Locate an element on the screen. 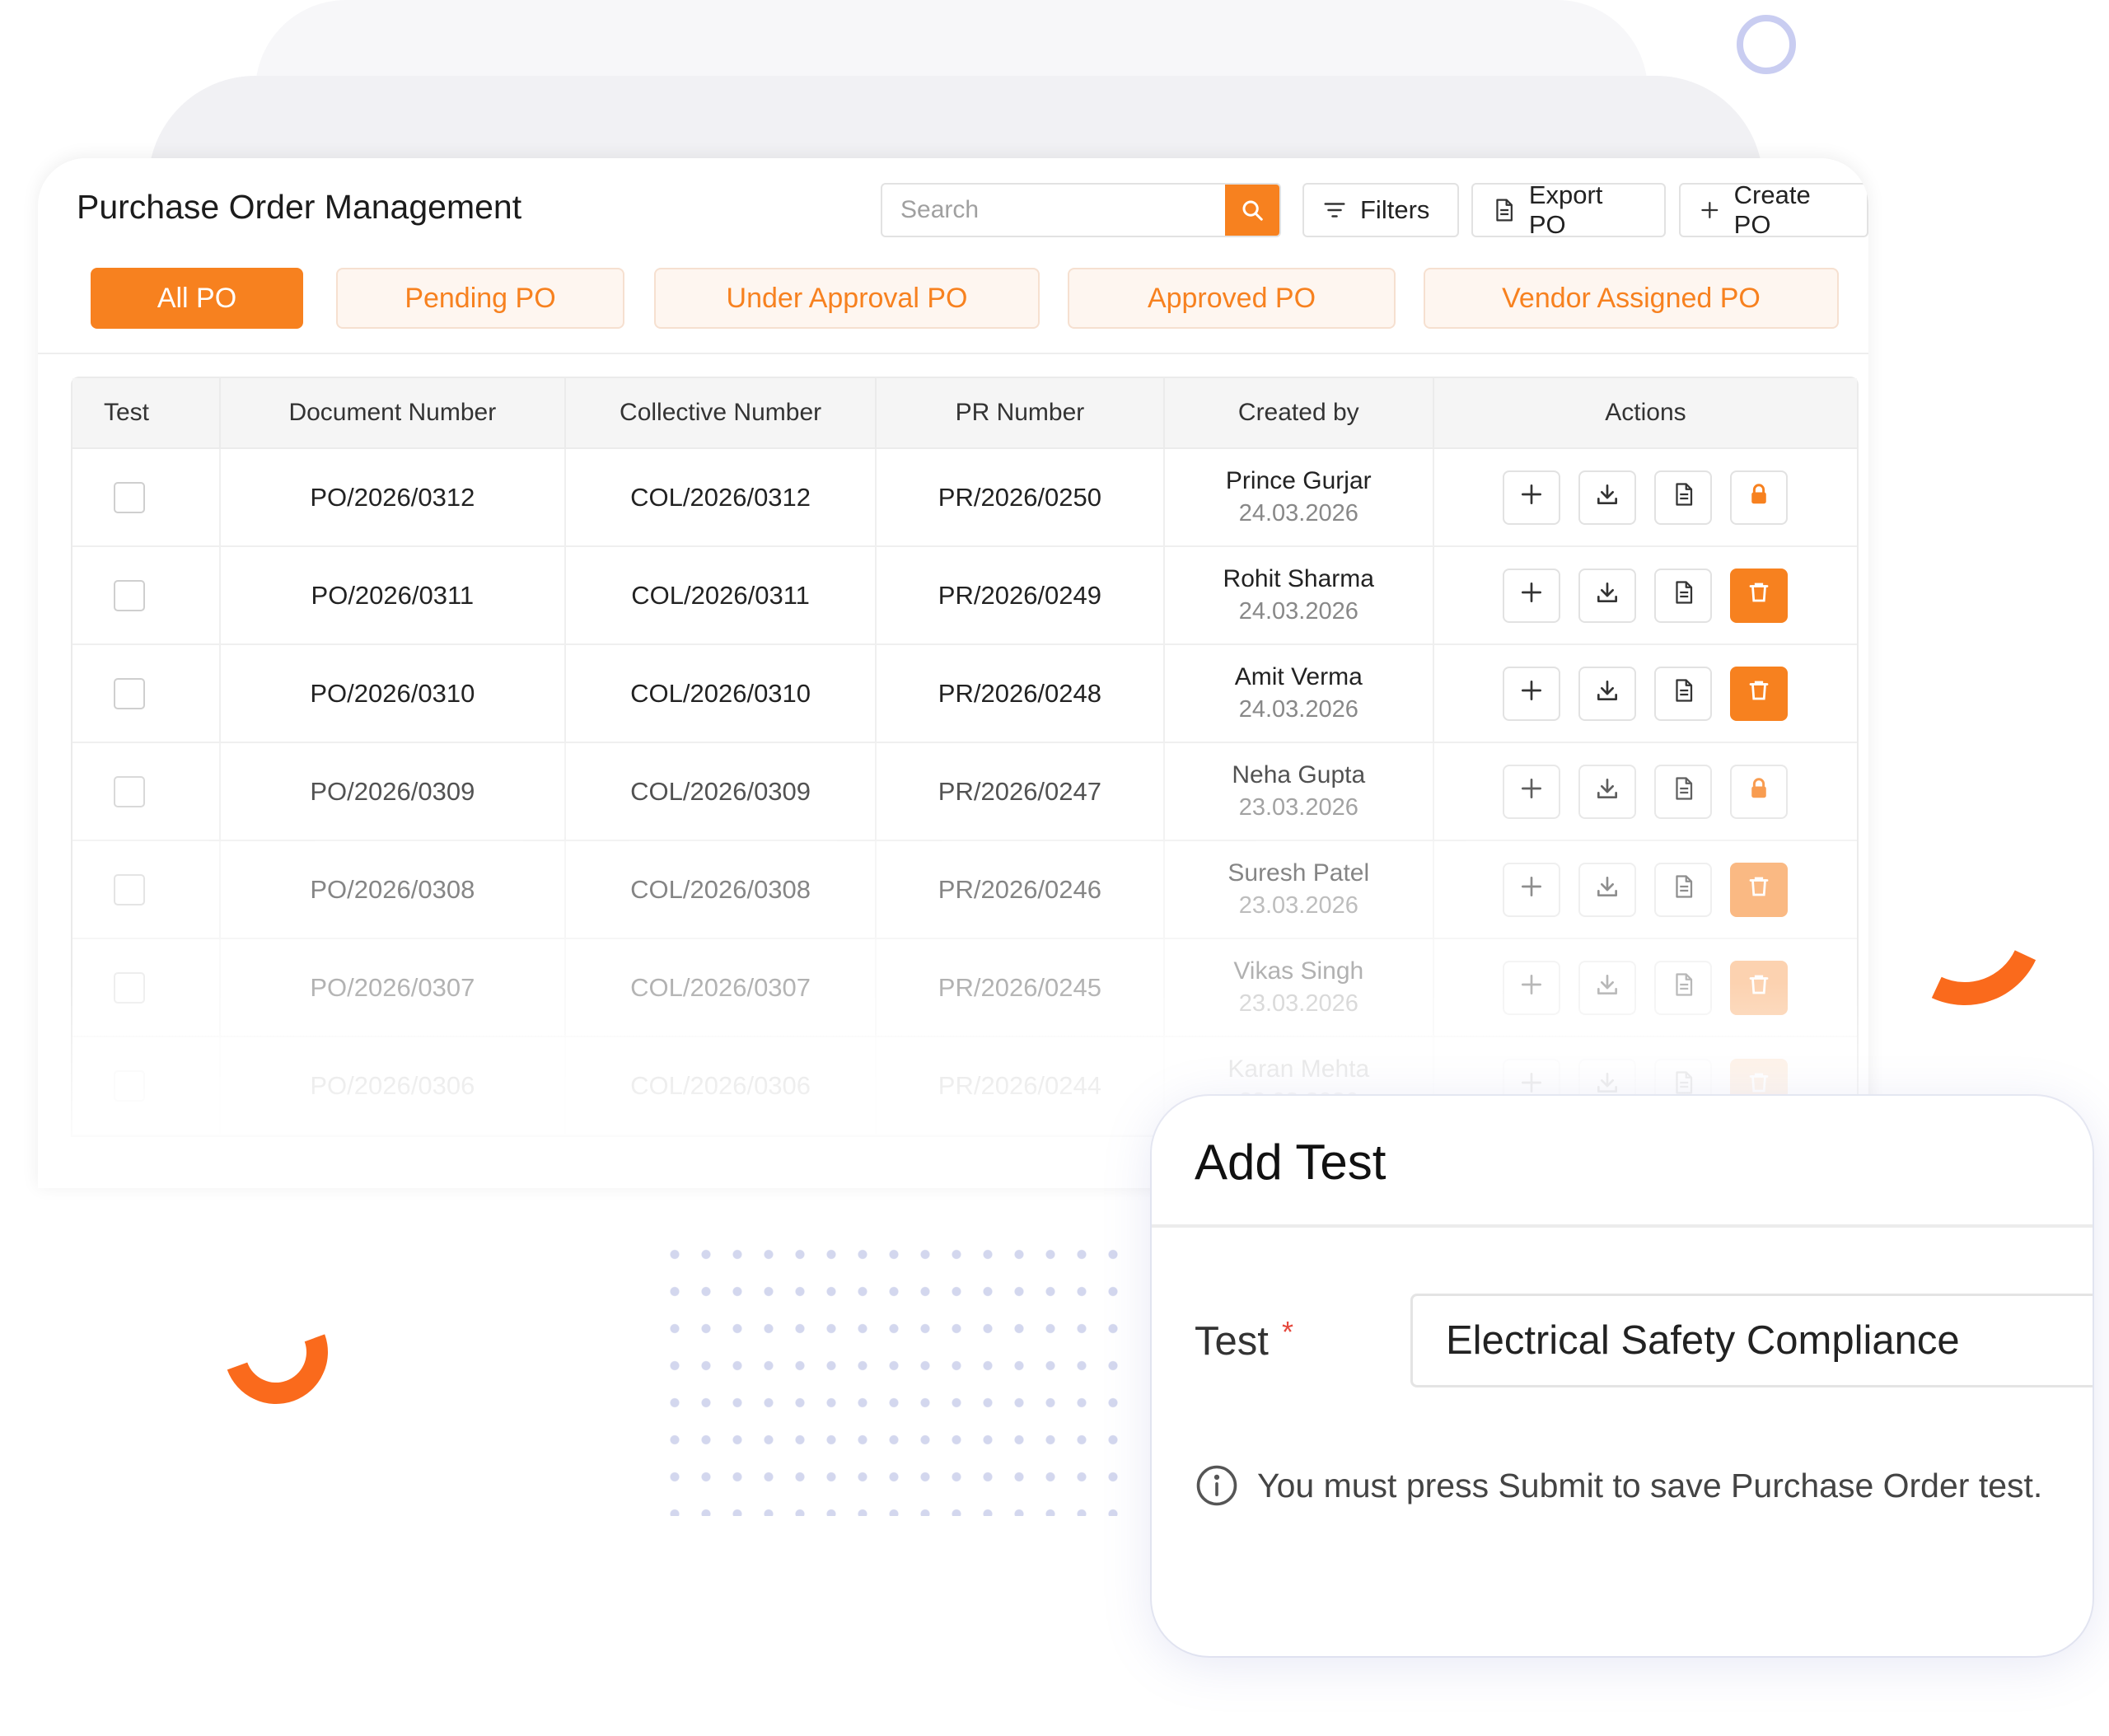 The height and width of the screenshot is (1736, 2109). document-number-cell: PO/2026/0311 is located at coordinates (394, 595).